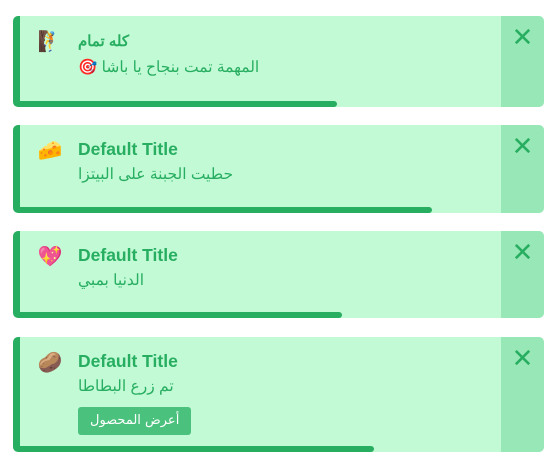 The width and height of the screenshot is (555, 466). Describe the element at coordinates (111, 280) in the screenshot. I see `toast-message: الدنيا بمبي` at that location.